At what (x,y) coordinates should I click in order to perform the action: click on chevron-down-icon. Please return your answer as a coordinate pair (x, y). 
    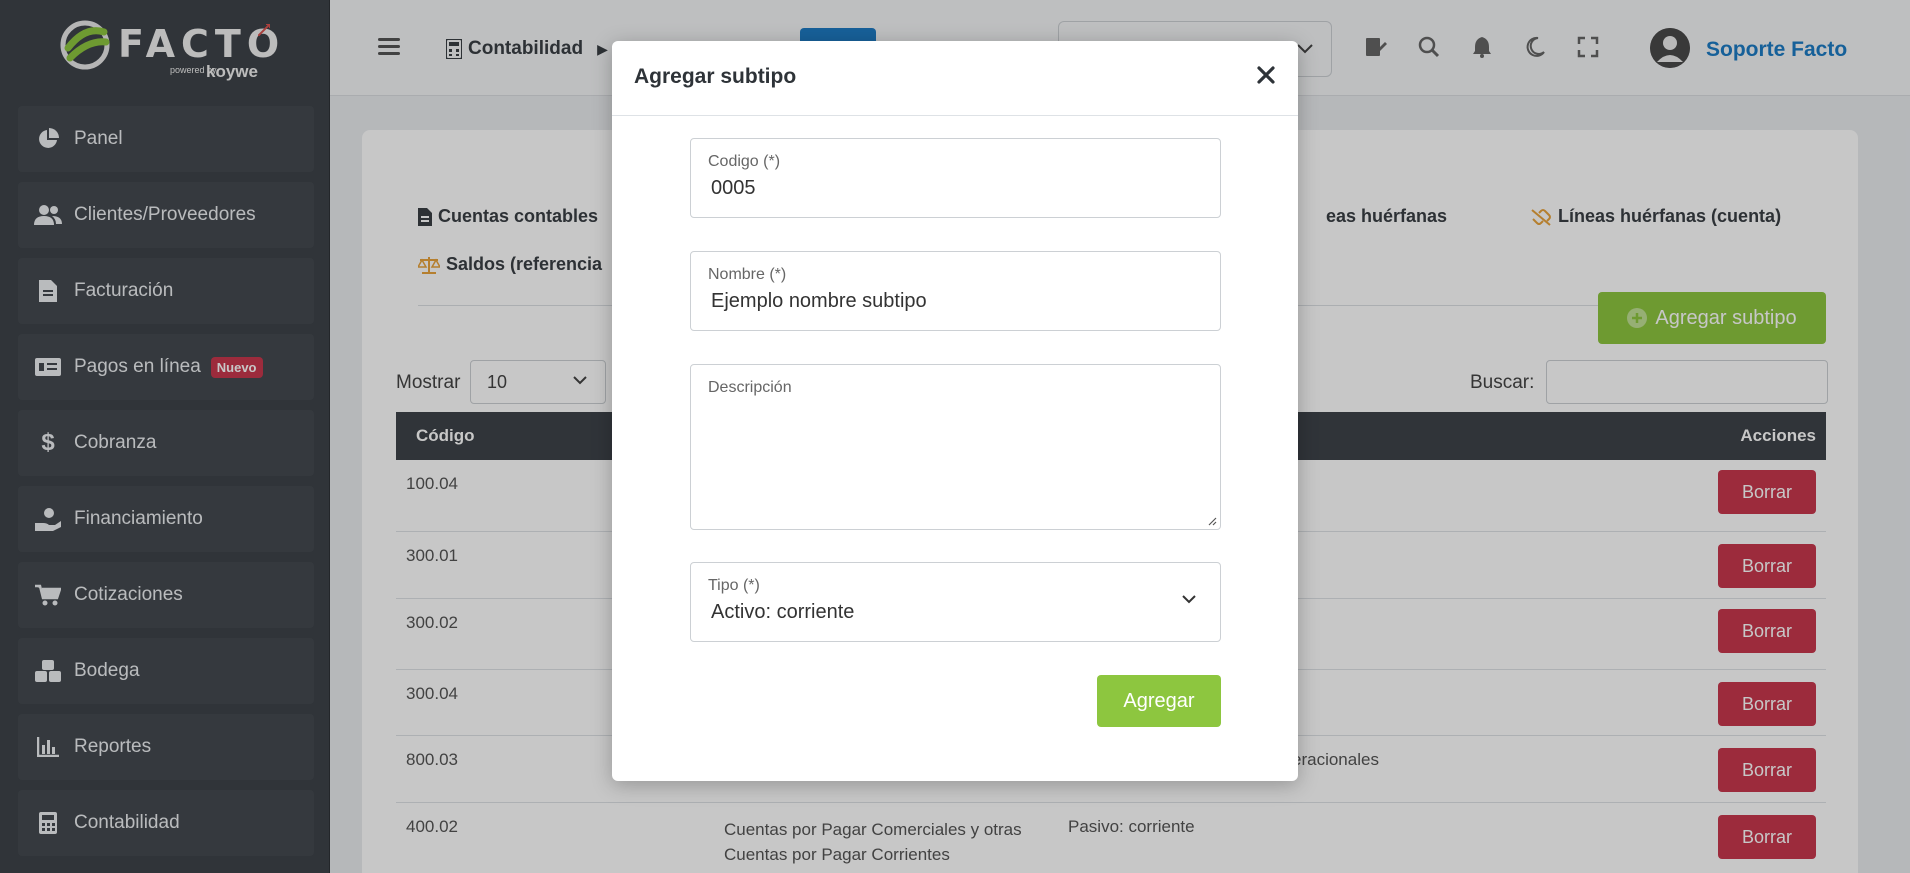
    Looking at the image, I should click on (1189, 599).